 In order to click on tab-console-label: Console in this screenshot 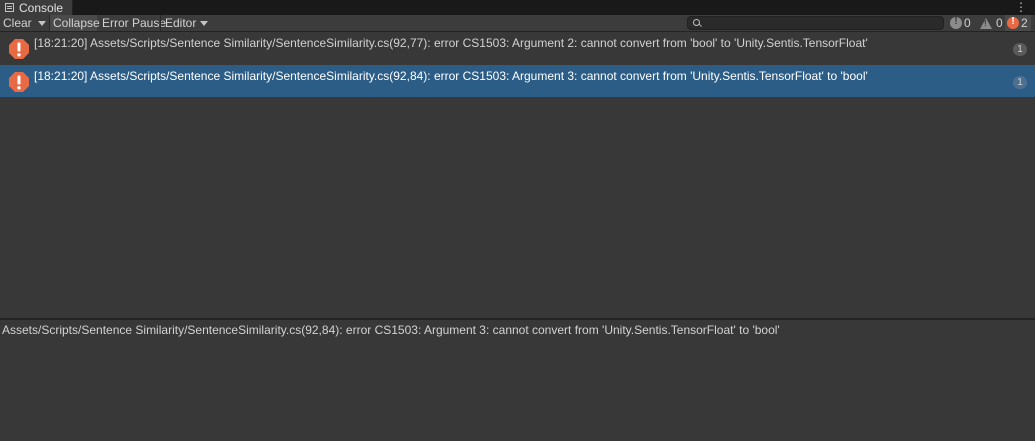, I will do `click(41, 7)`.